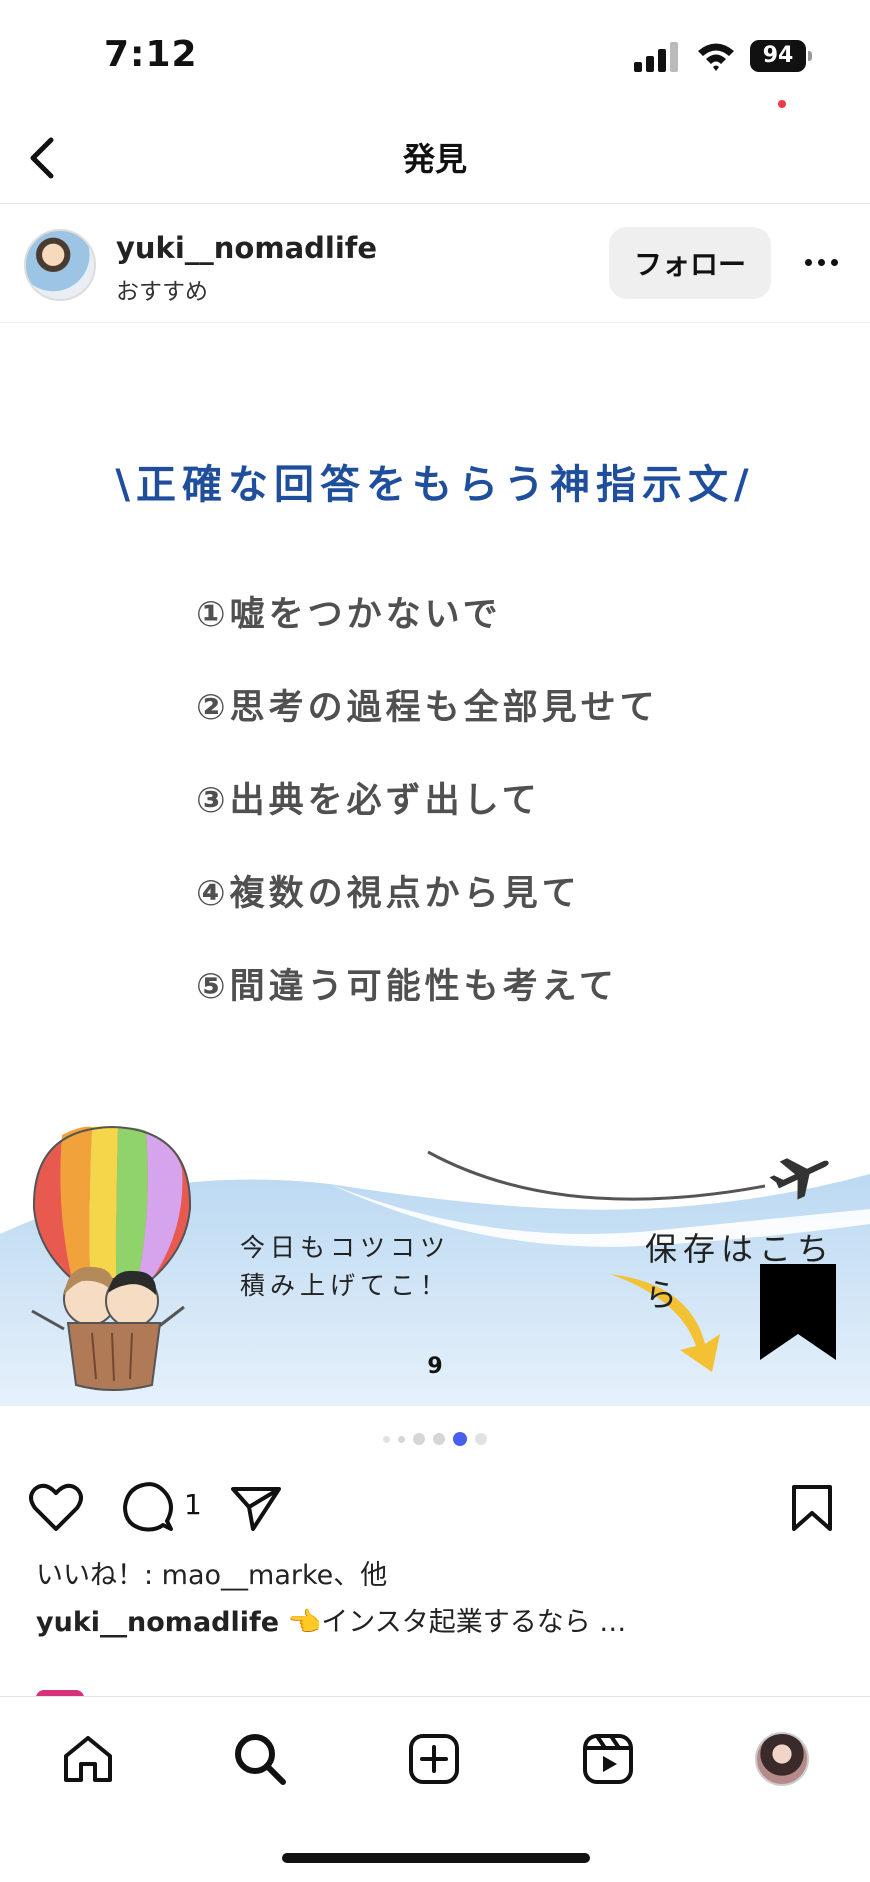  I want to click on likes-text: いいね！: mao__marke、他, so click(211, 1572).